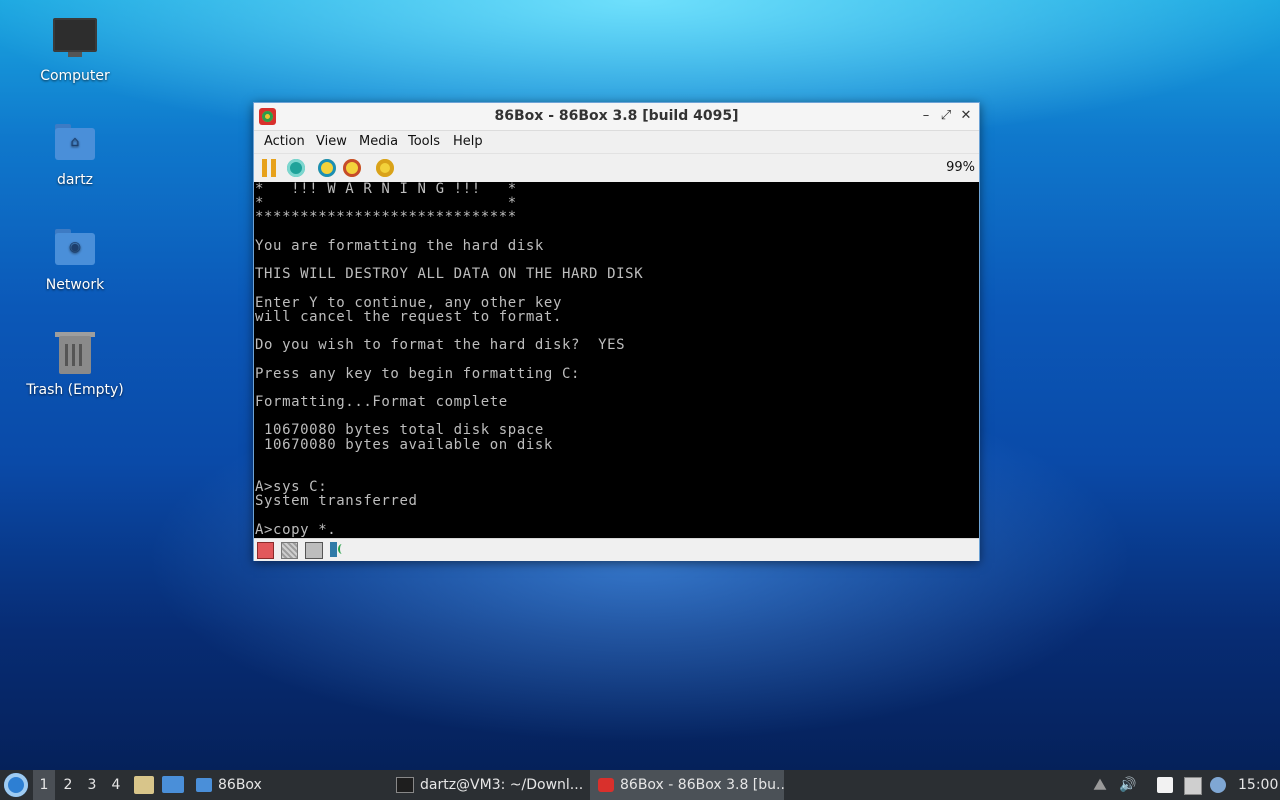 Image resolution: width=1280 pixels, height=800 pixels. Describe the element at coordinates (284, 141) in the screenshot. I see `menu-action: Action` at that location.